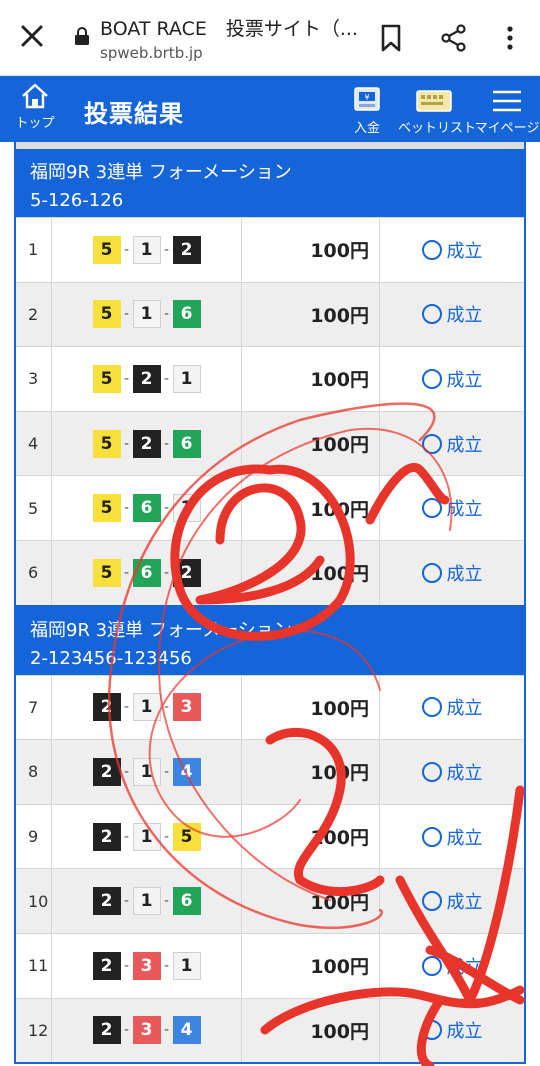  I want to click on home-icon, so click(35, 96).